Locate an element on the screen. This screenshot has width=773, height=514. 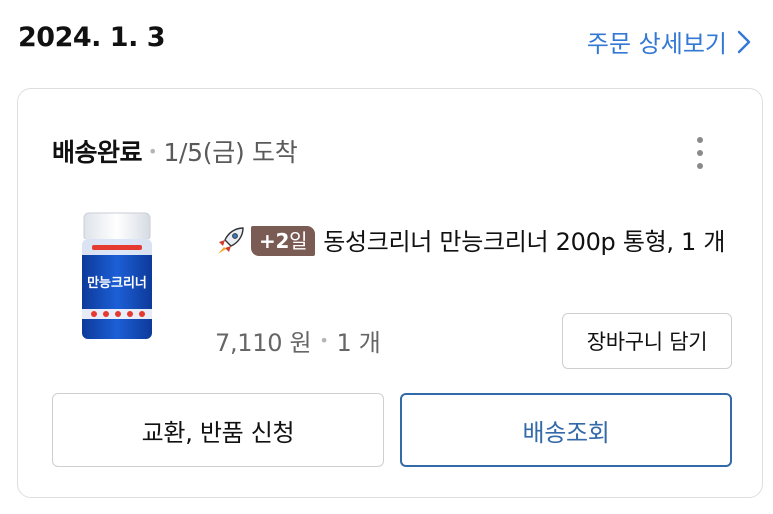
product-thumbnail: 만능크리너 is located at coordinates (117, 278).